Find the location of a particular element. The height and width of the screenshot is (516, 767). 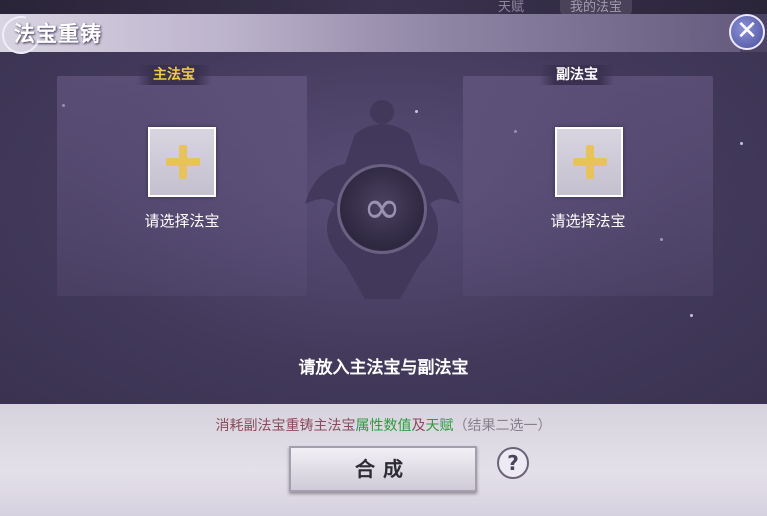

cost-attribute-values: 属性数值 is located at coordinates (383, 426).